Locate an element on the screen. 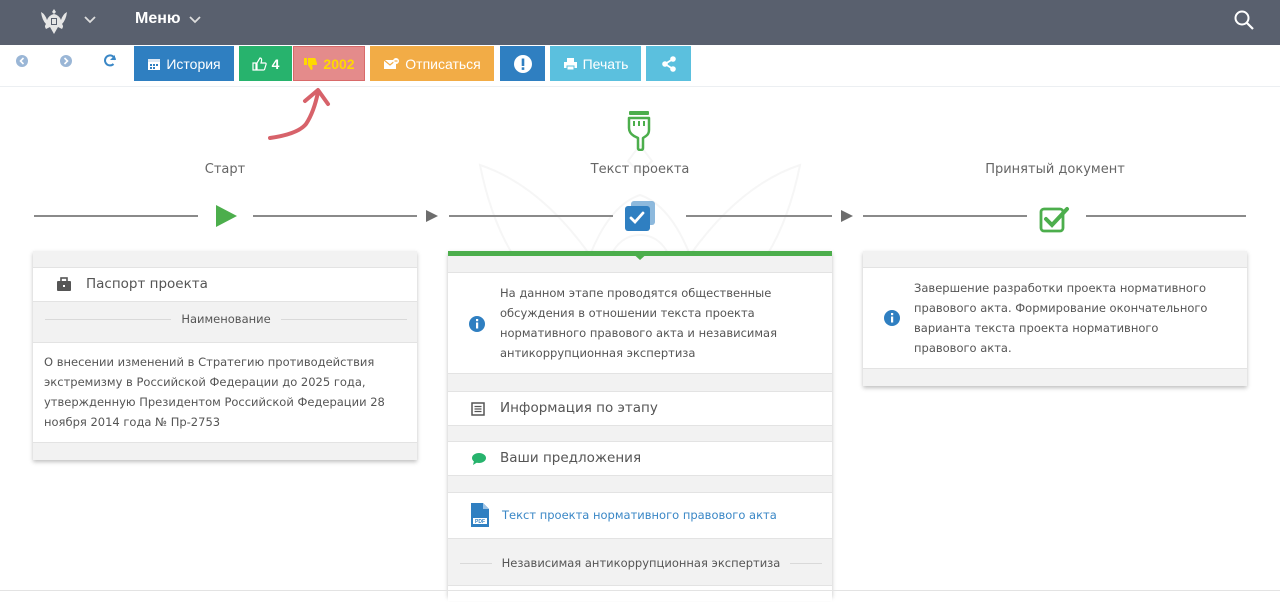 Image resolution: width=1280 pixels, height=602 pixels. menu-chevron-down-icon is located at coordinates (195, 20).